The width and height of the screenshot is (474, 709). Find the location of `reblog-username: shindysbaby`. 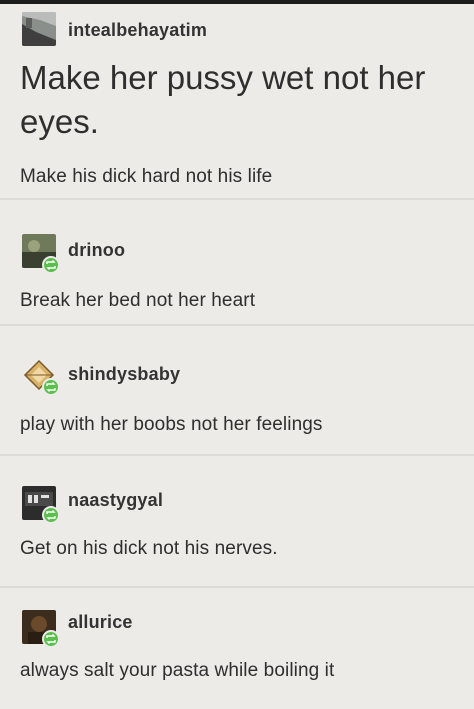

reblog-username: shindysbaby is located at coordinates (124, 374).